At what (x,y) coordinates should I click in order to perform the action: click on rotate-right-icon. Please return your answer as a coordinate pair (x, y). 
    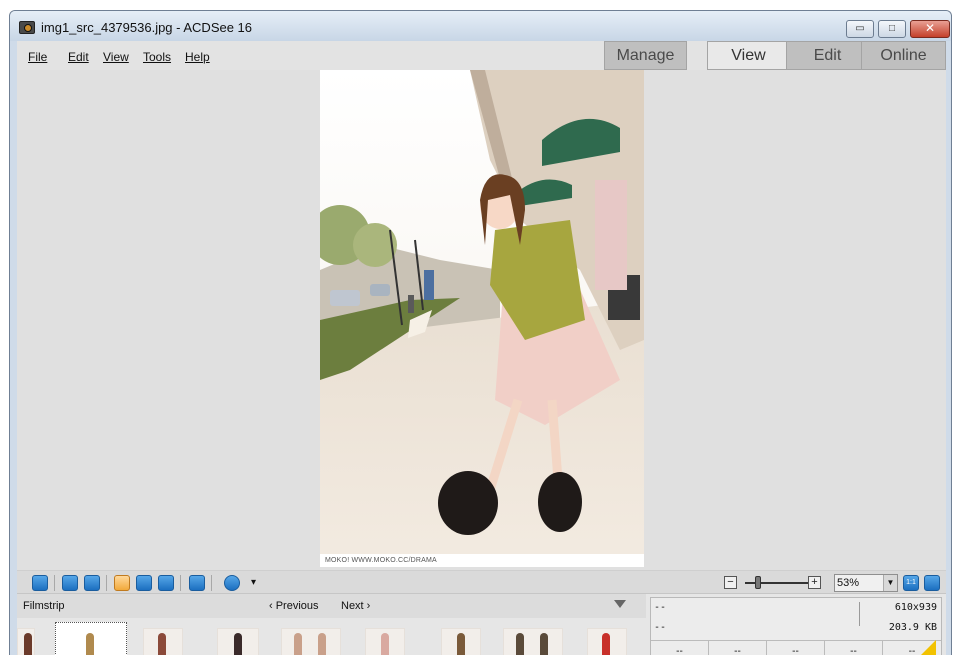
    Looking at the image, I should click on (92, 583).